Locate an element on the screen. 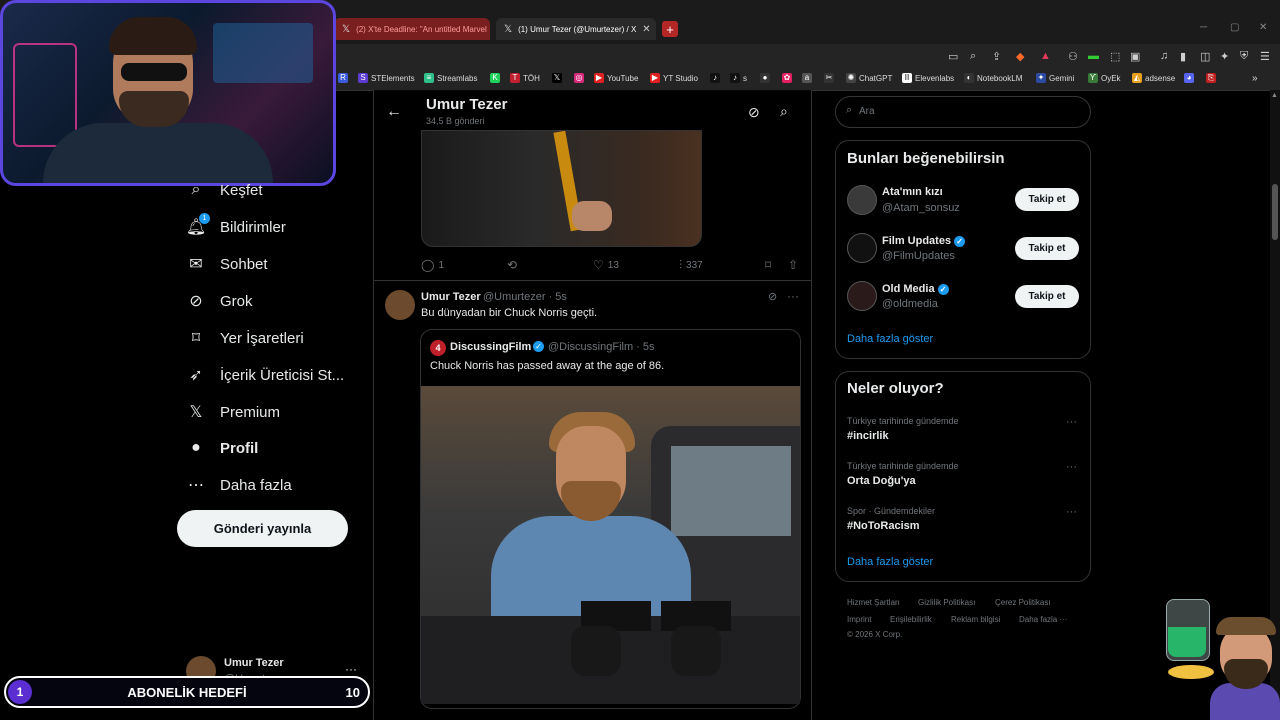  zoom-icon: ⌕ is located at coordinates (973, 56).